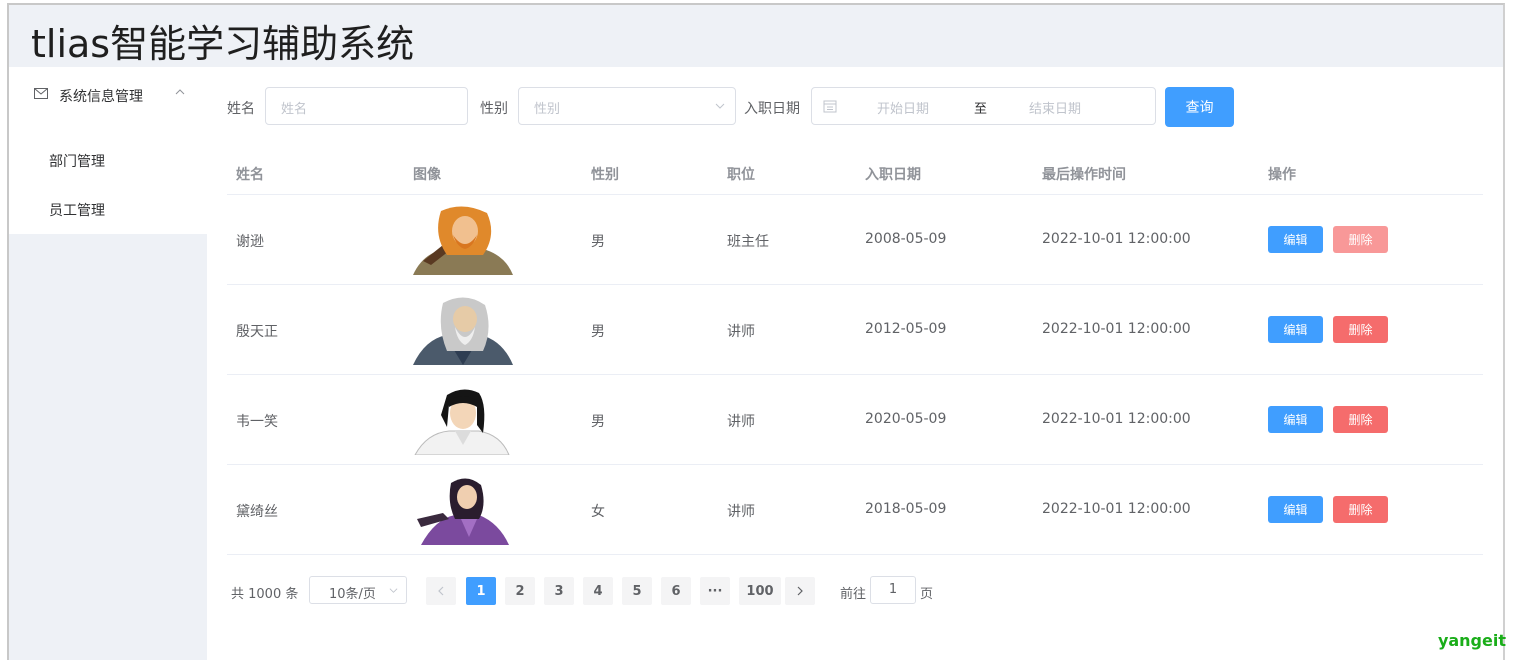 Image resolution: width=1518 pixels, height=660 pixels. I want to click on gray-haired-elder-avatar, so click(463, 331).